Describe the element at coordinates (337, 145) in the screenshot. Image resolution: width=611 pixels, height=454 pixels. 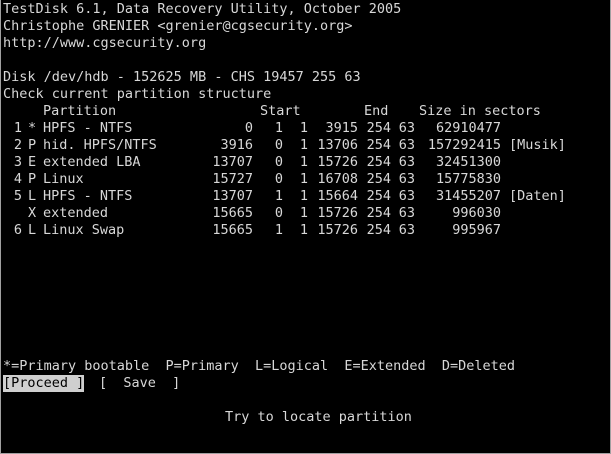
I see `end-cylinder: 13706` at that location.